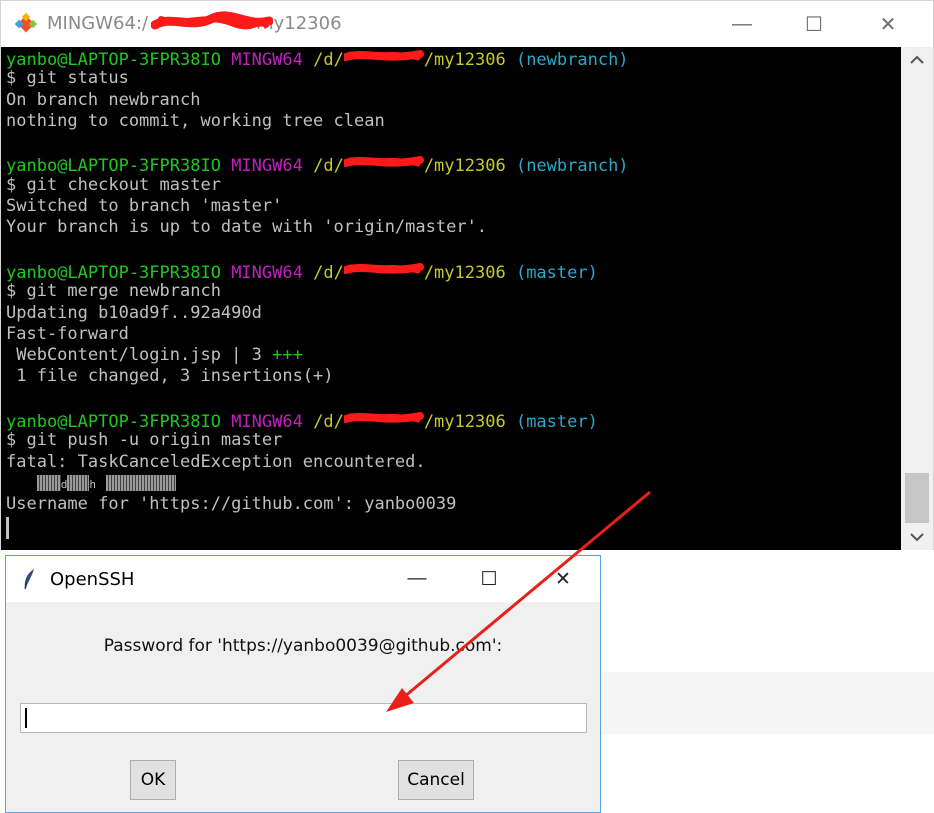  What do you see at coordinates (7, 528) in the screenshot?
I see `terminal-cursor` at bounding box center [7, 528].